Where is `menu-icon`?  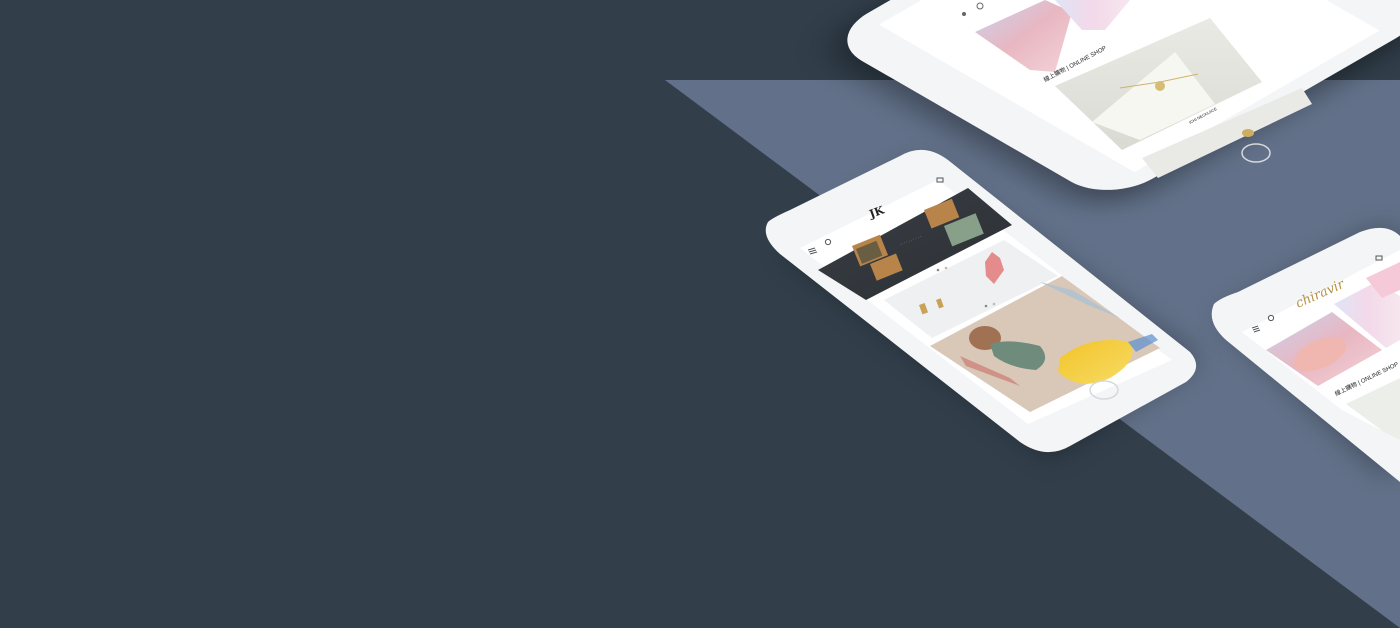
menu-icon is located at coordinates (964, 14).